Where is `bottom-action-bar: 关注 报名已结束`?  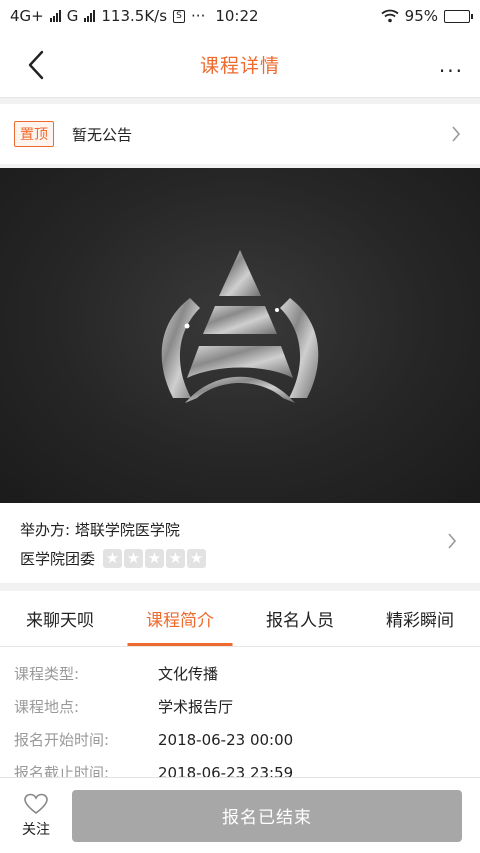 bottom-action-bar: 关注 报名已结束 is located at coordinates (240, 815).